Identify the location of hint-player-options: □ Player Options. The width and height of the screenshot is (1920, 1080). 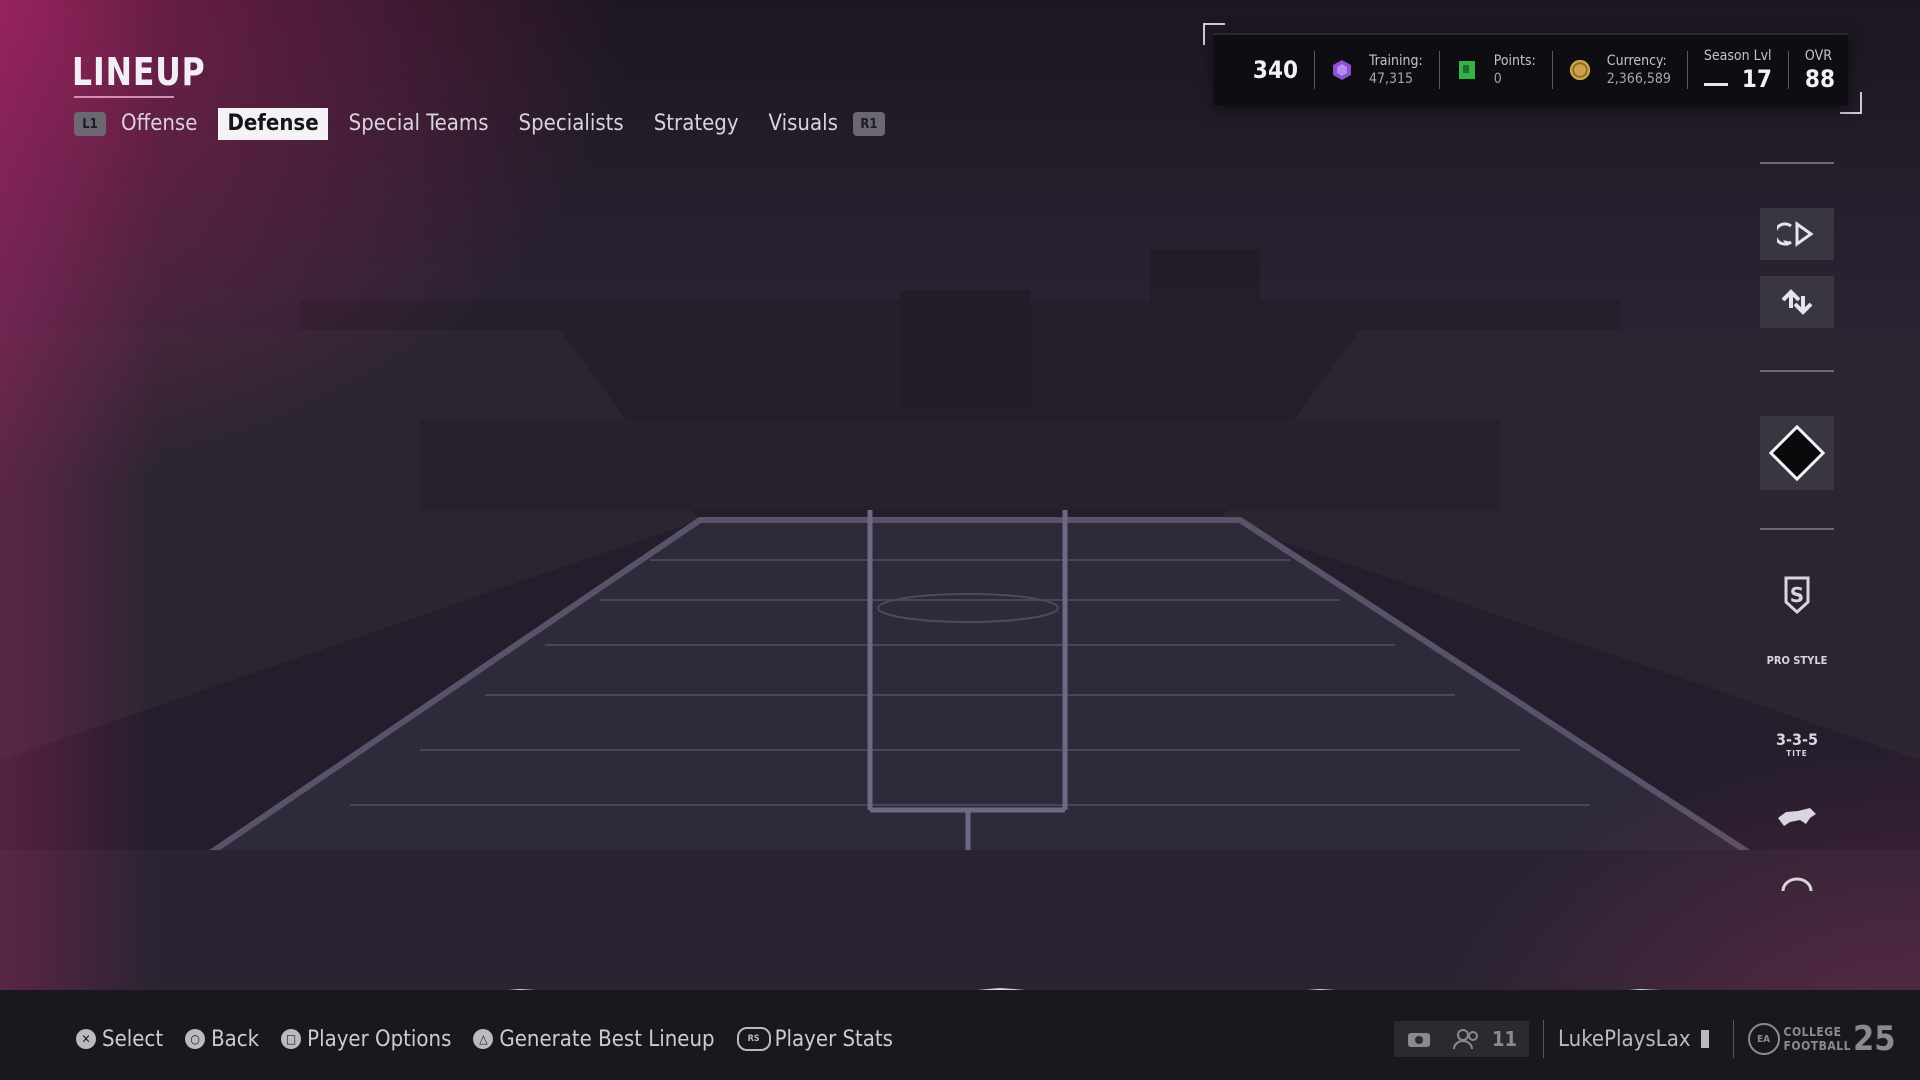
(366, 1039).